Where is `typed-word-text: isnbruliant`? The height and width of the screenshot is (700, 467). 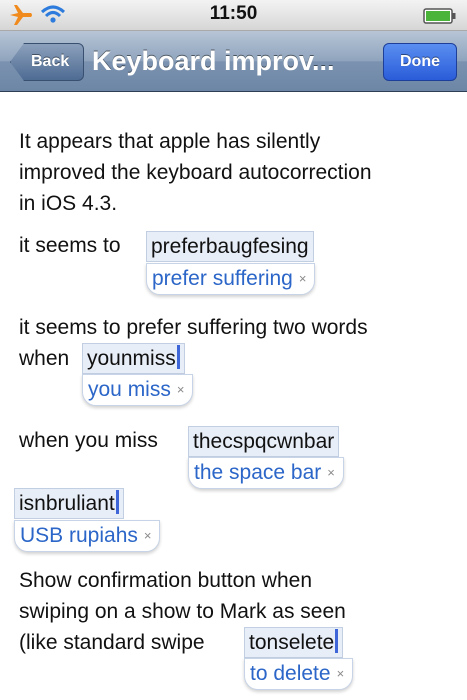
typed-word-text: isnbruliant is located at coordinates (67, 503).